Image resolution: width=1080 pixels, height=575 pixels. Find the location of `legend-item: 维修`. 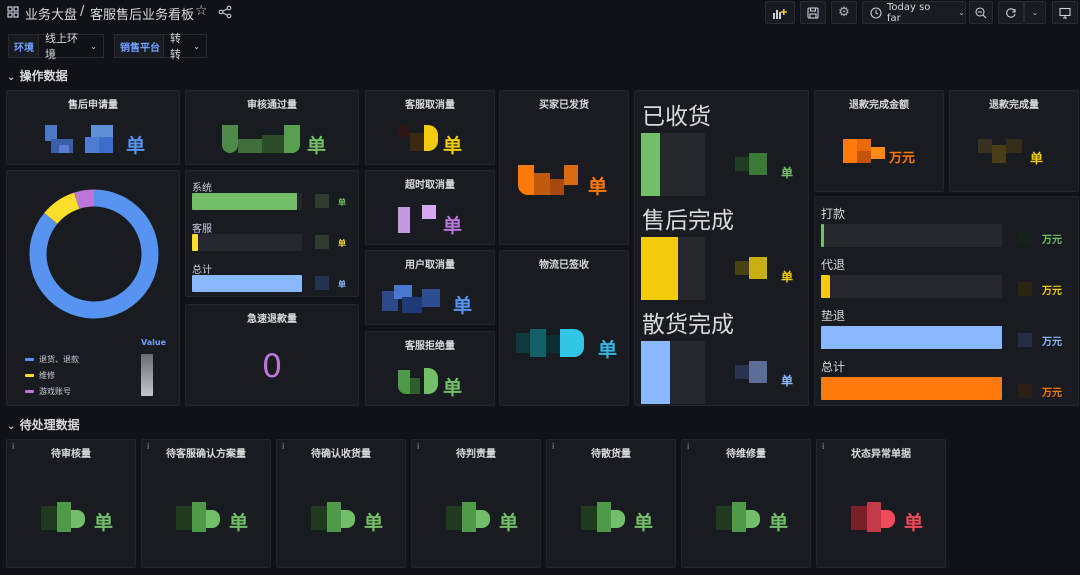

legend-item: 维修 is located at coordinates (40, 375).